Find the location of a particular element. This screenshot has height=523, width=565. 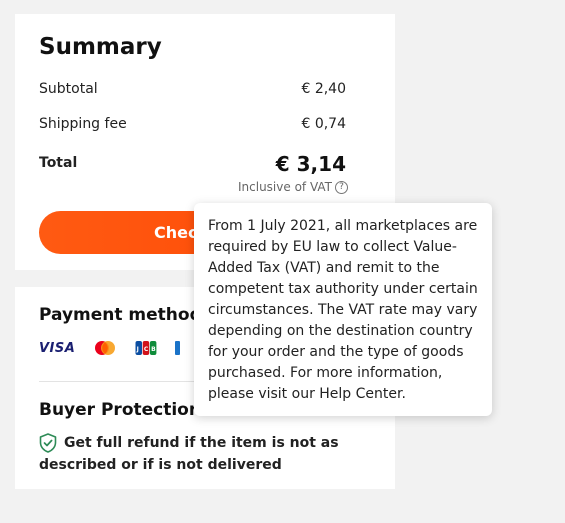

help-icon: ? is located at coordinates (341, 187).